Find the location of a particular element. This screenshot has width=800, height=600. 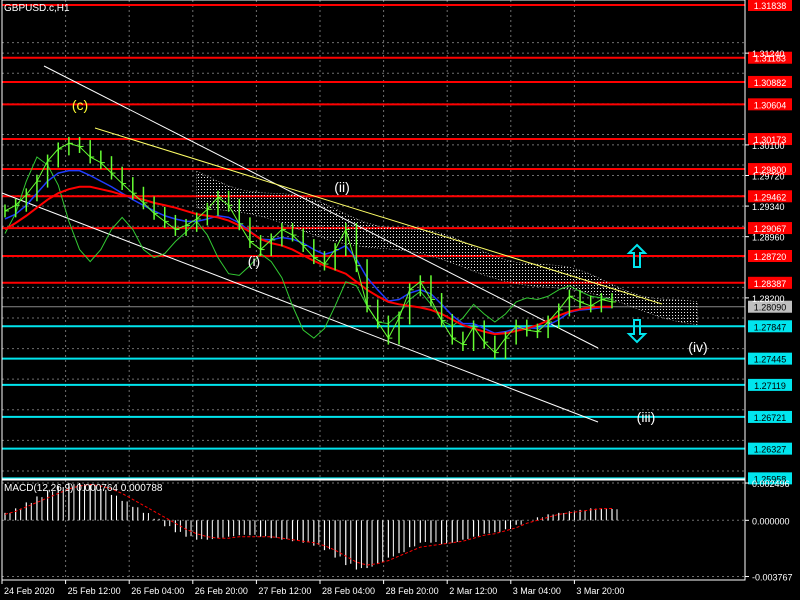

wave-label: (iii) is located at coordinates (646, 417).